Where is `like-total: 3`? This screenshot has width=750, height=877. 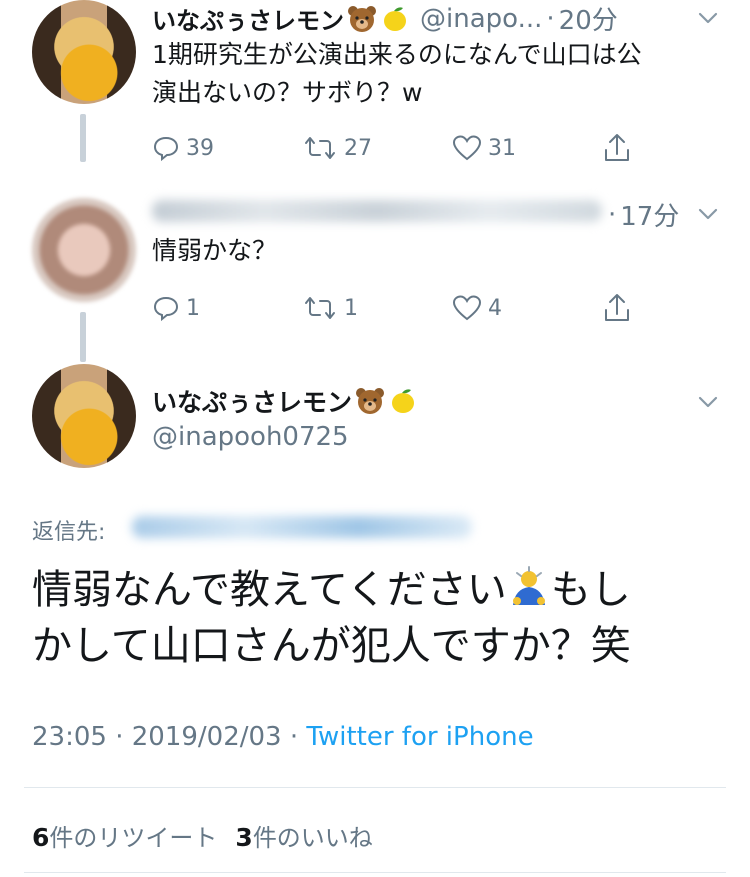
like-total: 3 is located at coordinates (244, 837).